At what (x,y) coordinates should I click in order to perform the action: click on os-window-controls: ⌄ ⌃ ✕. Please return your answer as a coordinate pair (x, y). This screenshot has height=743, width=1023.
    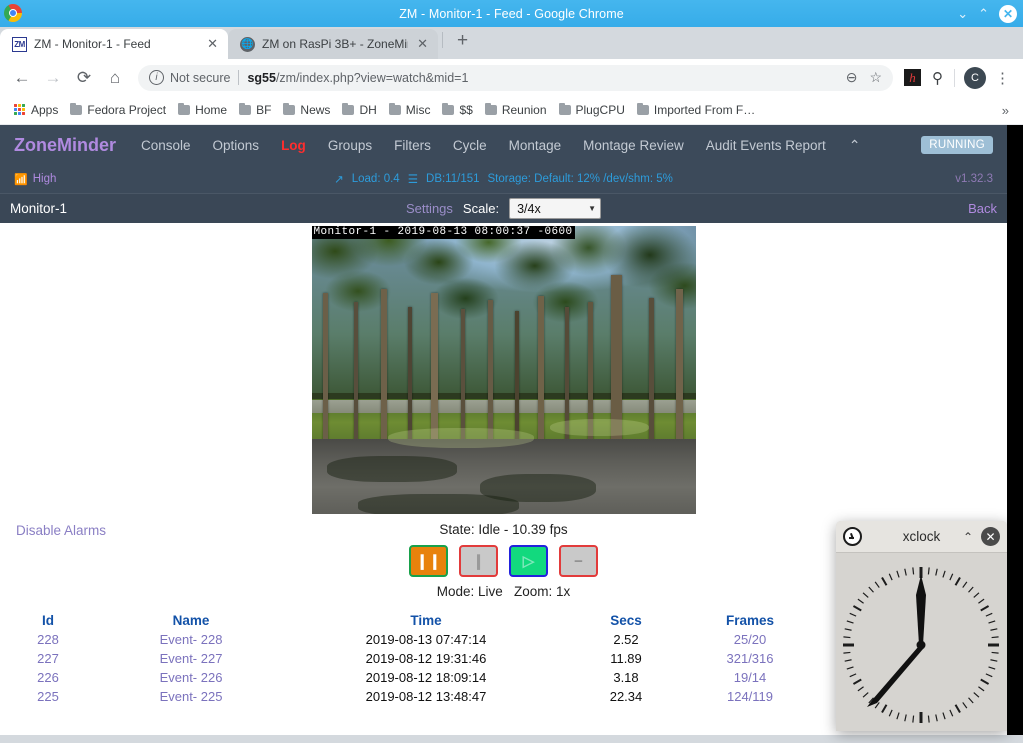
    Looking at the image, I should click on (987, 13).